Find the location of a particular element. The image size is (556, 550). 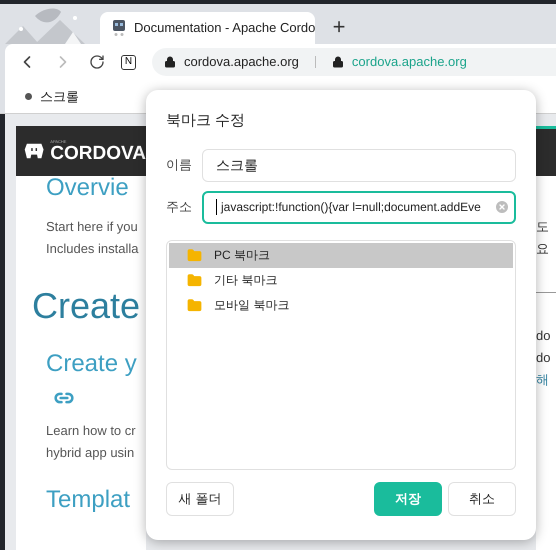

body-text: Start here if you is located at coordinates (92, 227).